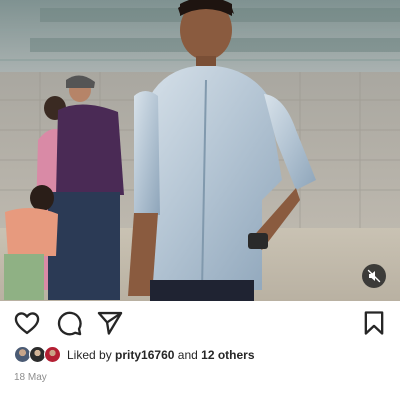 This screenshot has width=400, height=400. What do you see at coordinates (30, 377) in the screenshot?
I see `post-date: 18 May` at bounding box center [30, 377].